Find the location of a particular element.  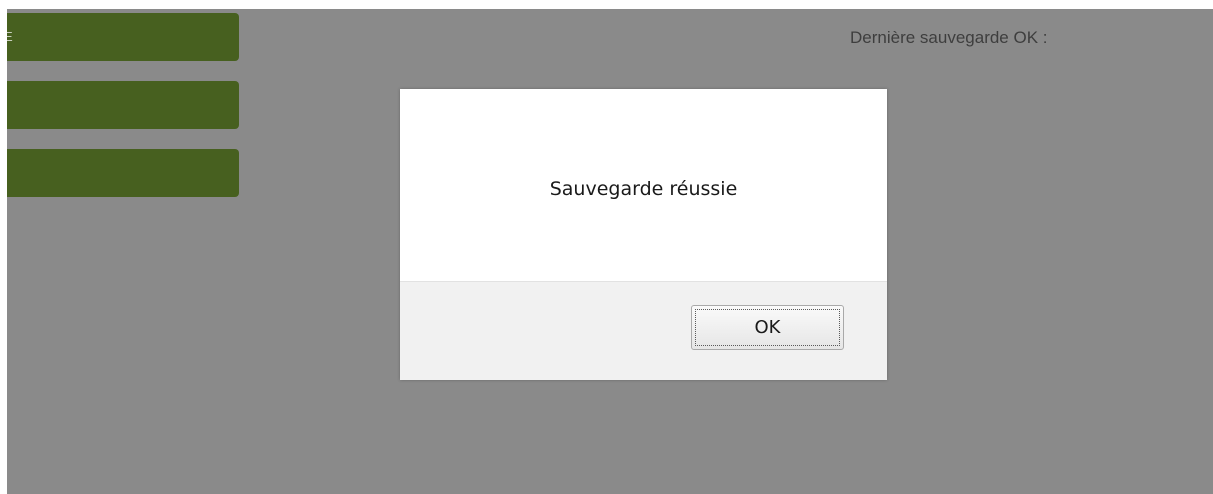

dialog-message: Sauvegarde réussie is located at coordinates (643, 189).